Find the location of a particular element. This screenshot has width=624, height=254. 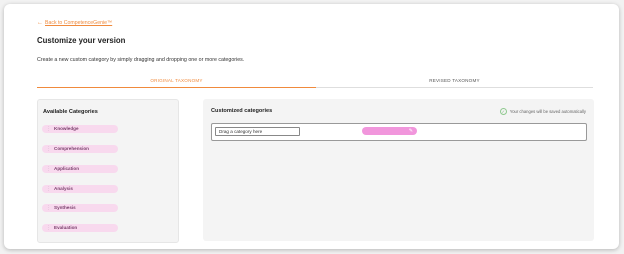

autosave-text: Your changes will be saved automatically is located at coordinates (547, 111).